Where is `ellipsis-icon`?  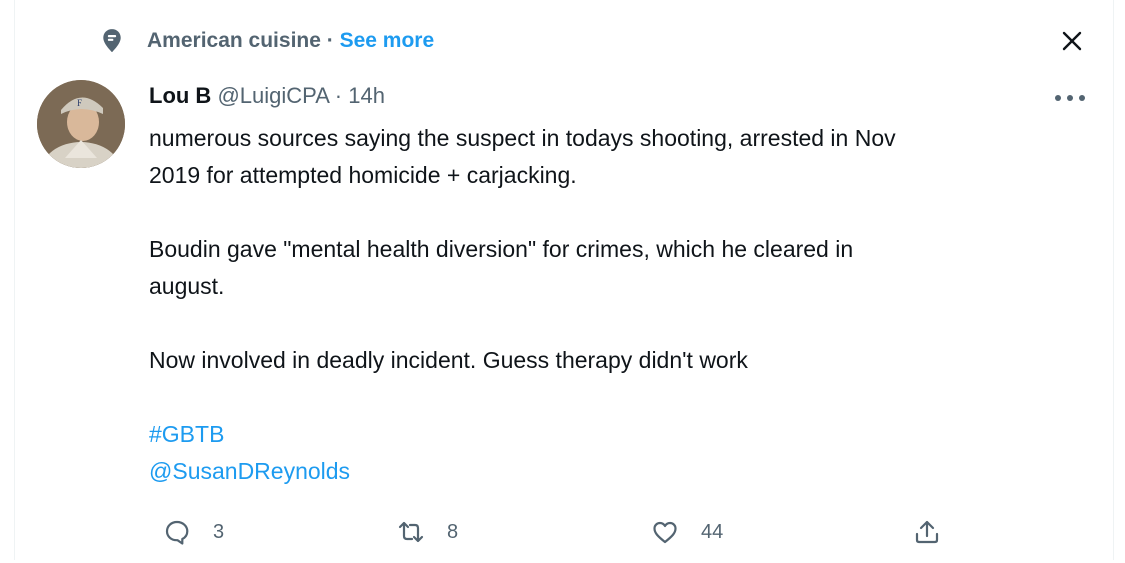
ellipsis-icon is located at coordinates (1070, 98).